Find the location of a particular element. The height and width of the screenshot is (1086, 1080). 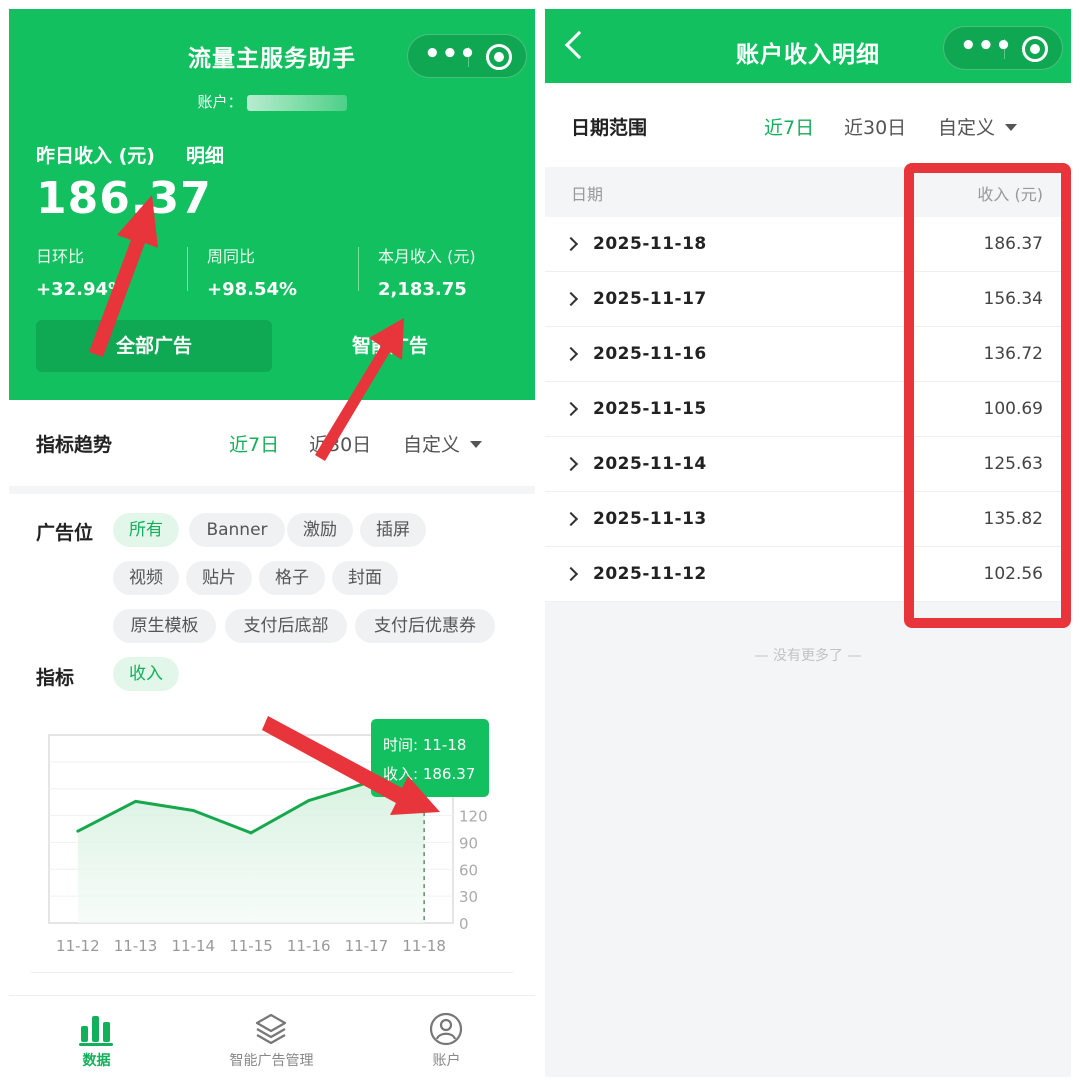

chart-tooltip: 时间: 11-18 收入: 186.37 is located at coordinates (430, 758).